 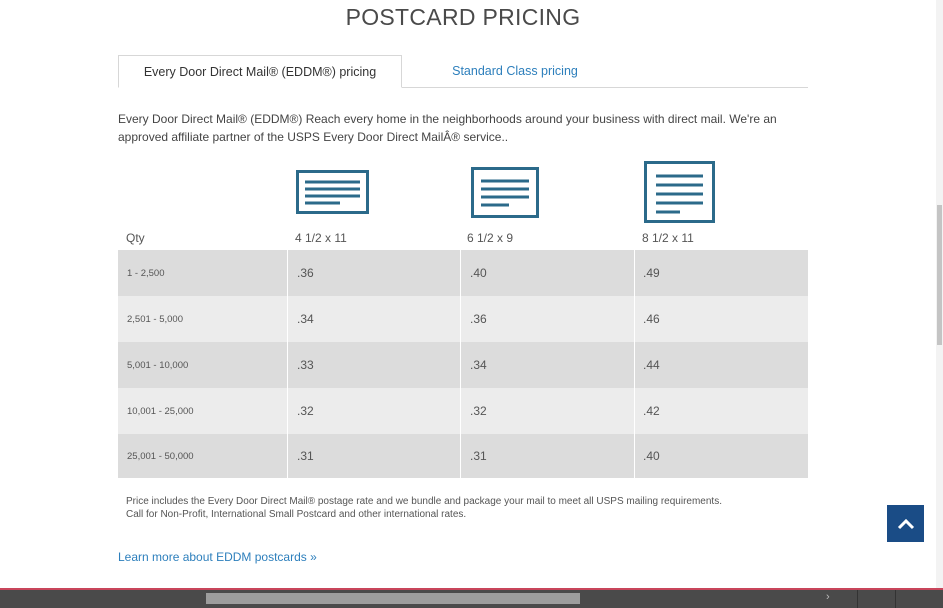 I want to click on qty-cell: 10,001 - 25,000, so click(x=160, y=411).